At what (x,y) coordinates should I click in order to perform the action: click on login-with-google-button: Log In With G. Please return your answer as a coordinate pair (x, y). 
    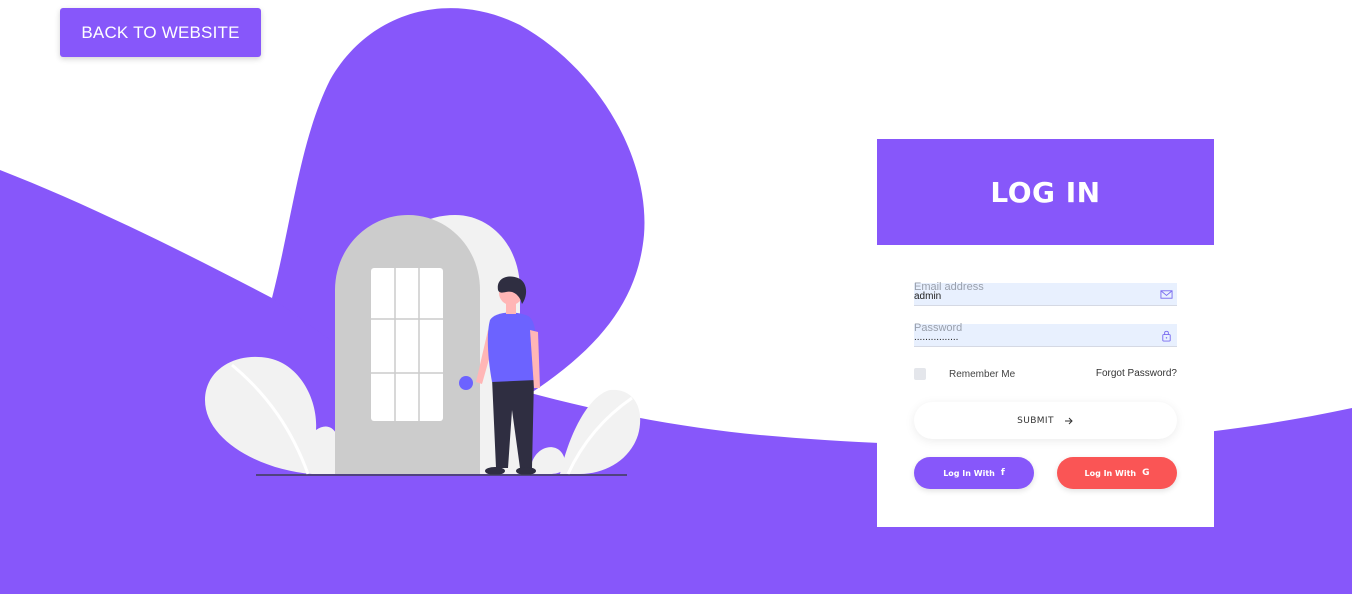
    Looking at the image, I should click on (1117, 473).